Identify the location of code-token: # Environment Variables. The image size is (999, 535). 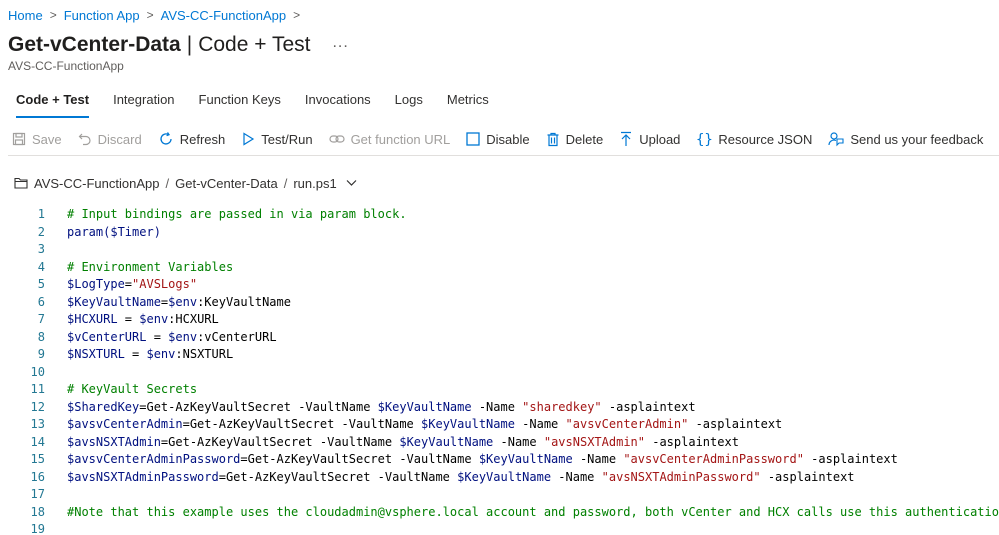
(150, 266).